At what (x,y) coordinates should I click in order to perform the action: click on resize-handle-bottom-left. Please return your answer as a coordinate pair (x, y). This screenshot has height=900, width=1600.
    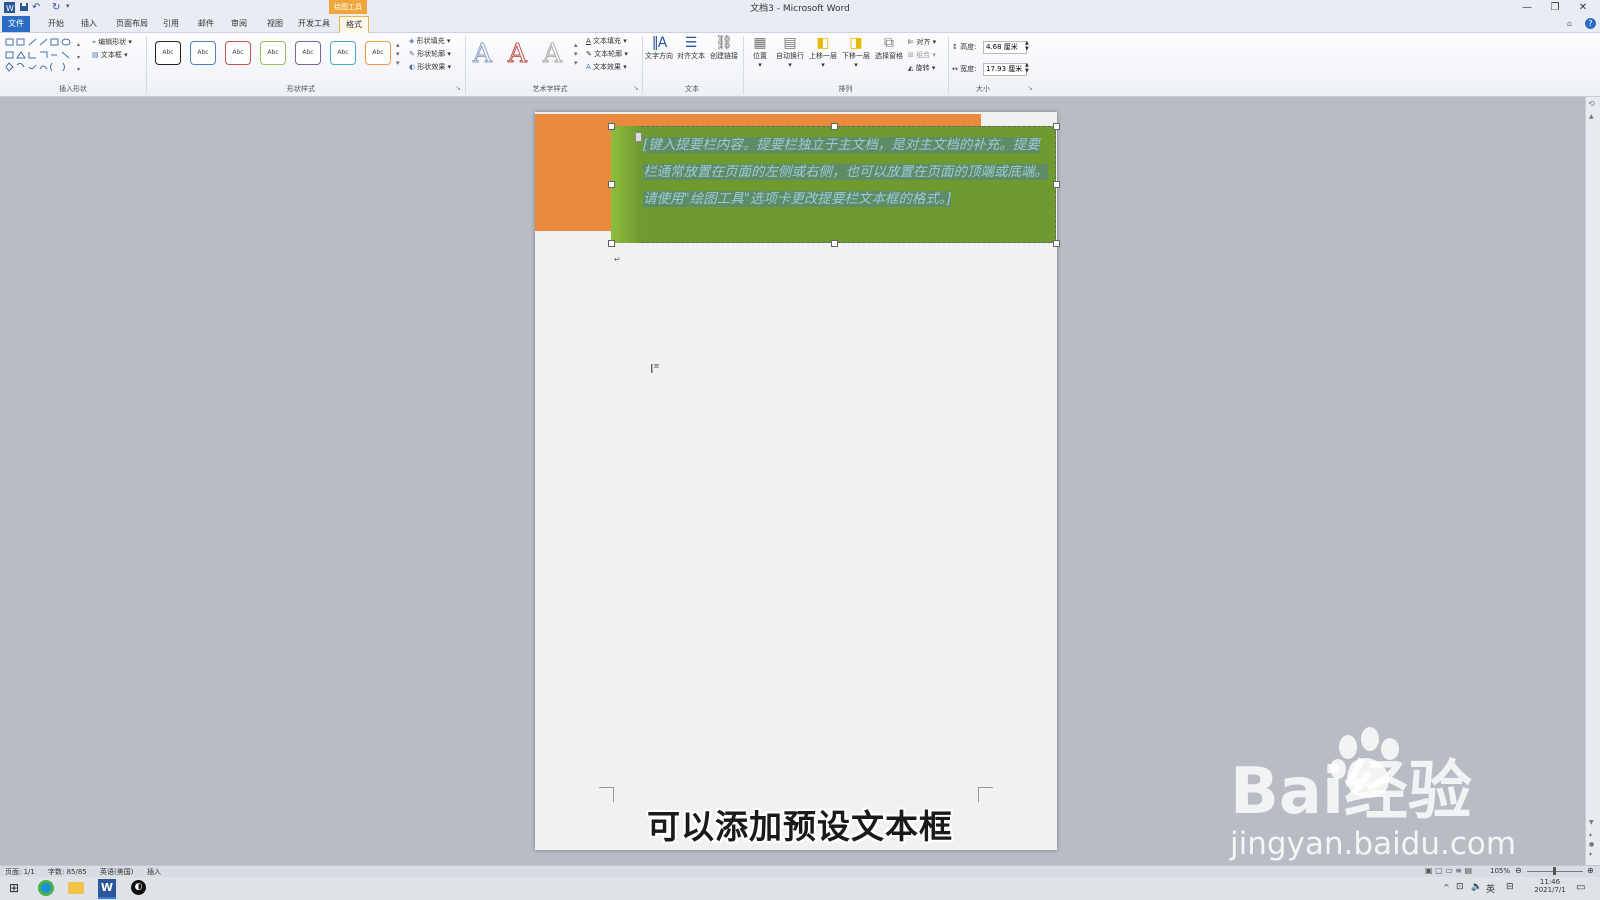
    Looking at the image, I should click on (611, 243).